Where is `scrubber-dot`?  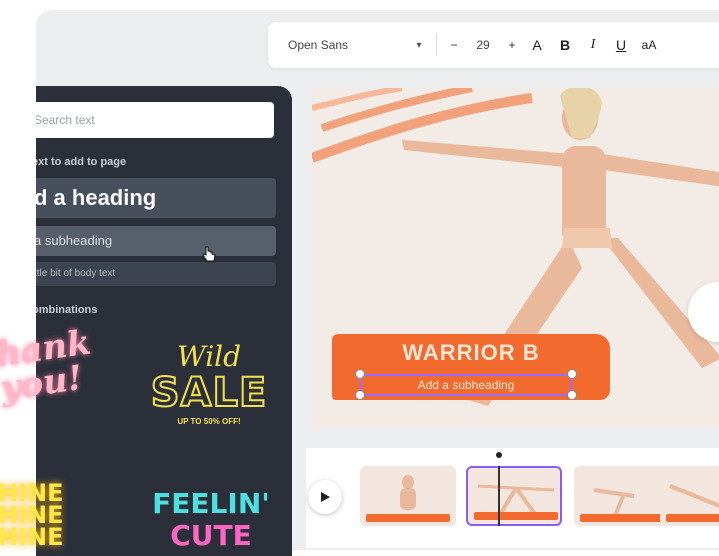
scrubber-dot is located at coordinates (499, 455).